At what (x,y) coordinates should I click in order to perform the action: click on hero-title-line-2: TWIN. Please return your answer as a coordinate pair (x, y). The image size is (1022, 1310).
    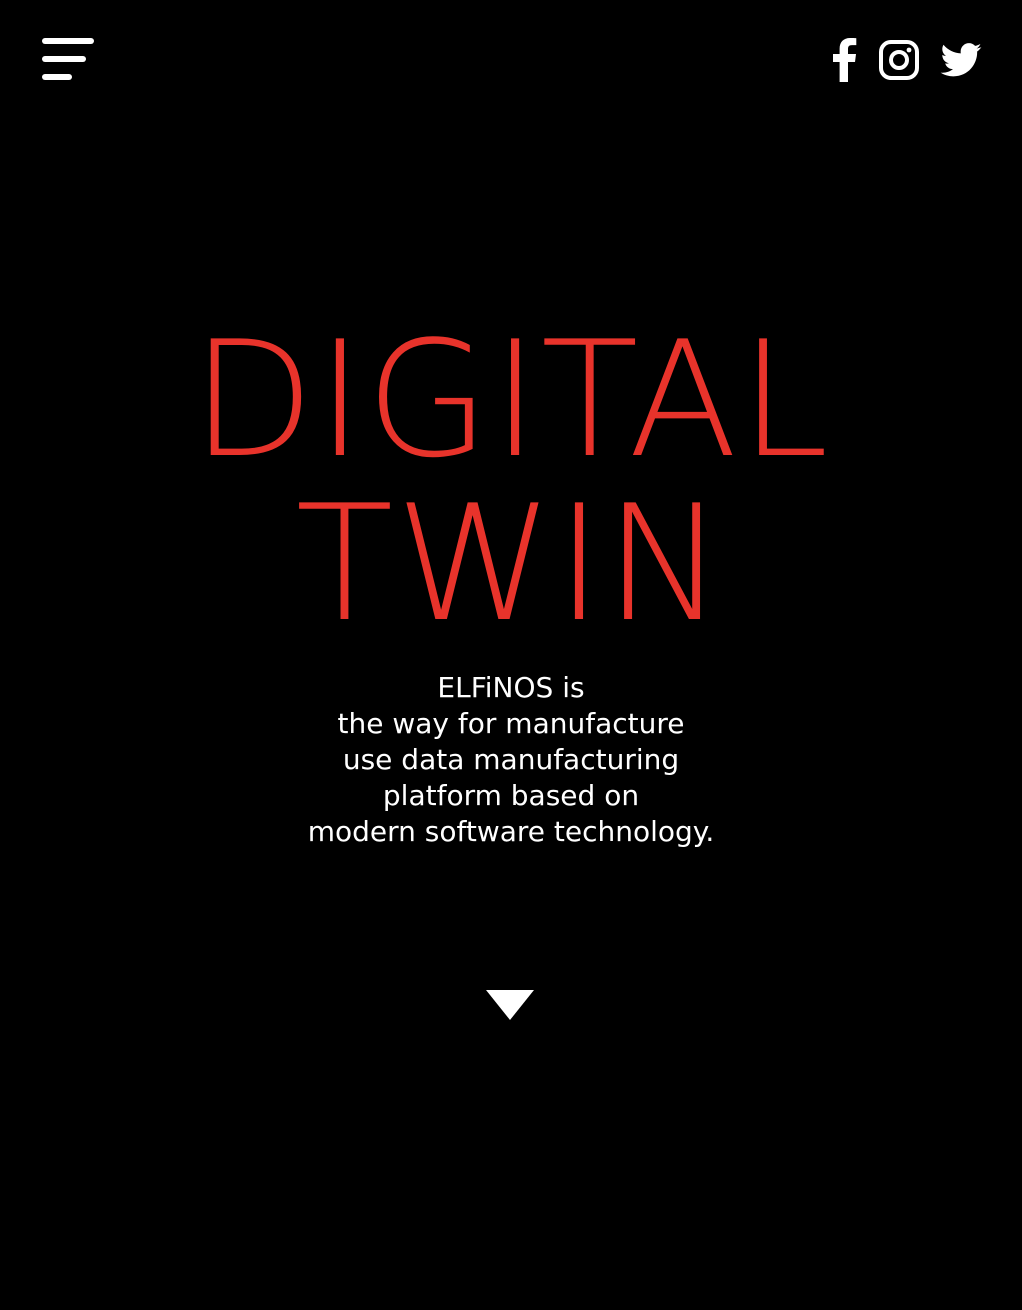
    Looking at the image, I should click on (511, 563).